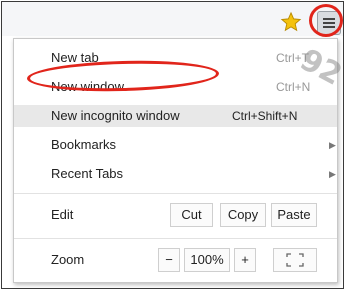 The image size is (346, 291). What do you see at coordinates (291, 22) in the screenshot?
I see `star-icon` at bounding box center [291, 22].